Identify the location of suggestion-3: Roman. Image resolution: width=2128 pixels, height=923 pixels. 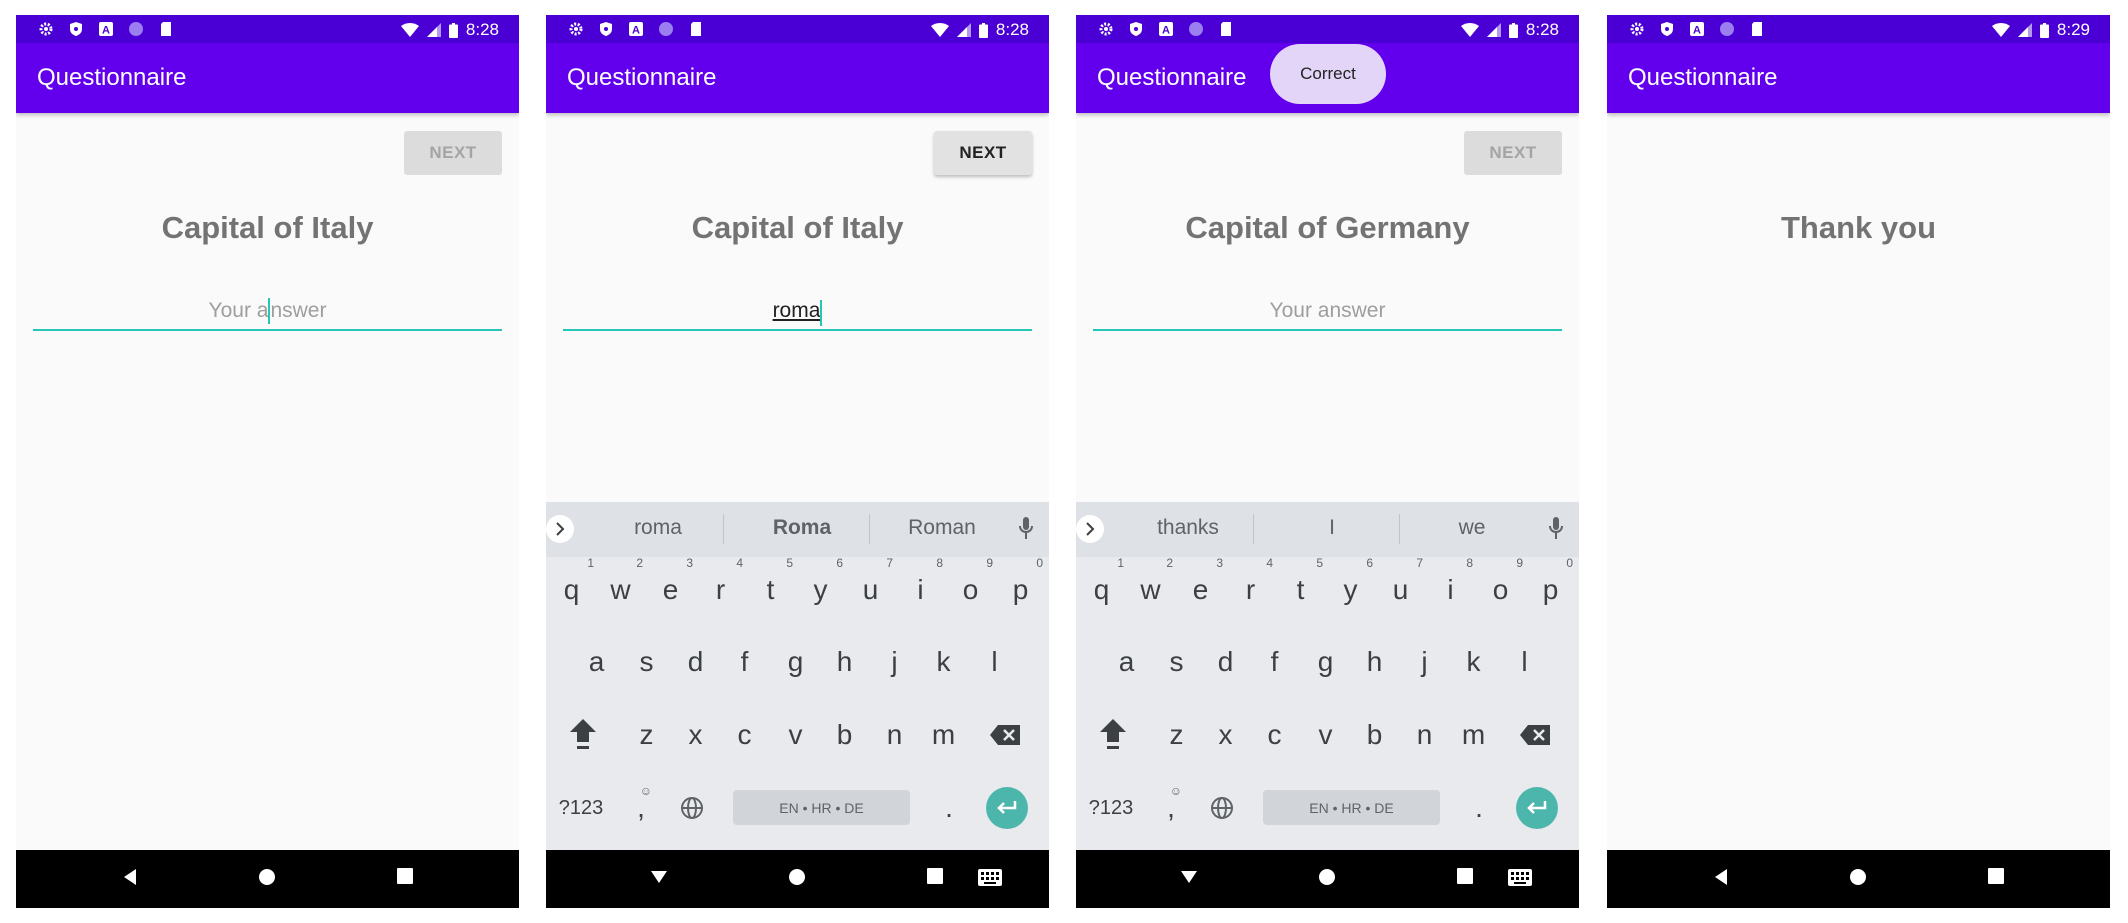
(942, 528).